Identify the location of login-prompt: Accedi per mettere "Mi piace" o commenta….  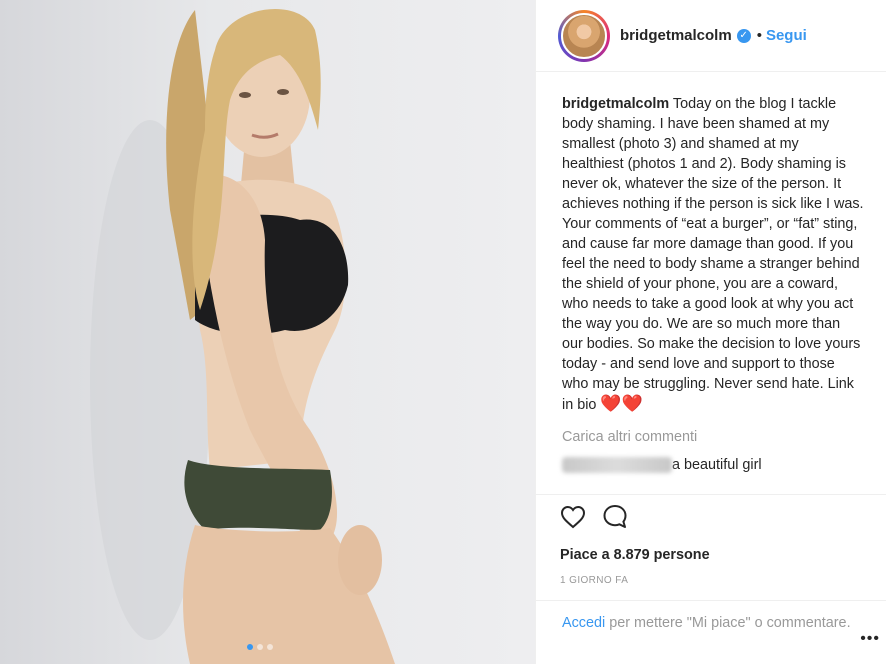
(711, 616).